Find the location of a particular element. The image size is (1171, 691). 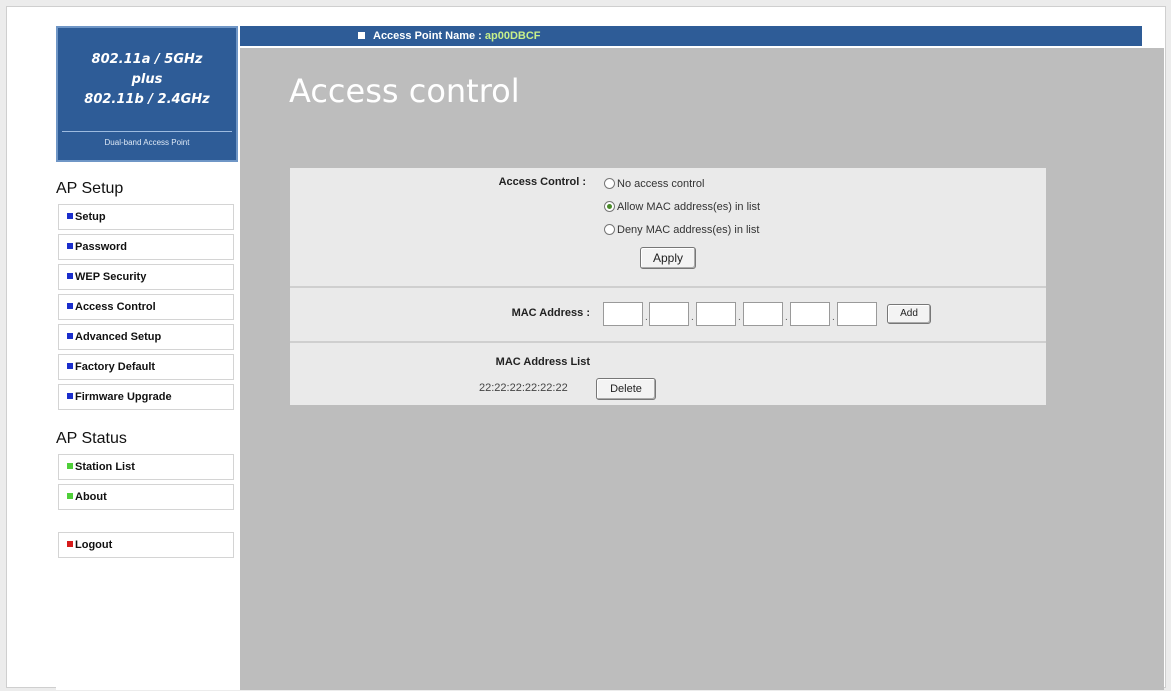

sidebar-item-label: About is located at coordinates (91, 497).